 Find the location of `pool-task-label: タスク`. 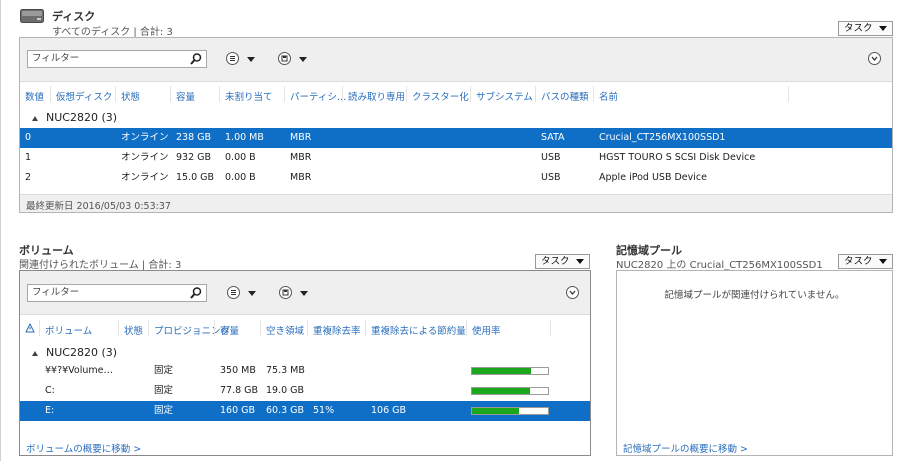

pool-task-label: タスク is located at coordinates (858, 261).